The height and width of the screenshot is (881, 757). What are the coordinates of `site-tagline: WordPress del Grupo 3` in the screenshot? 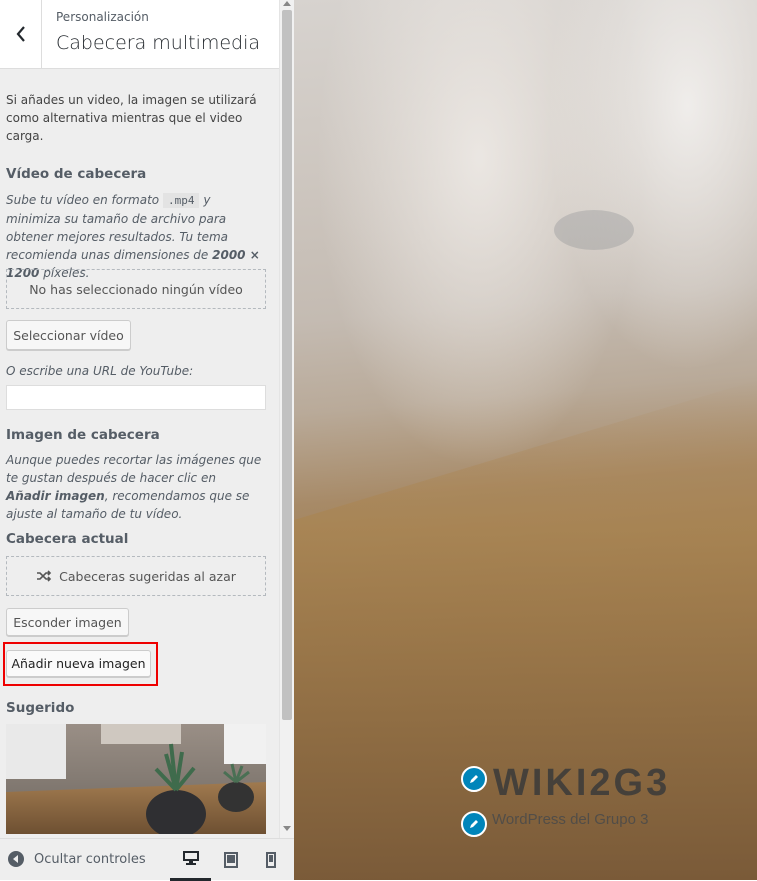 It's located at (570, 819).